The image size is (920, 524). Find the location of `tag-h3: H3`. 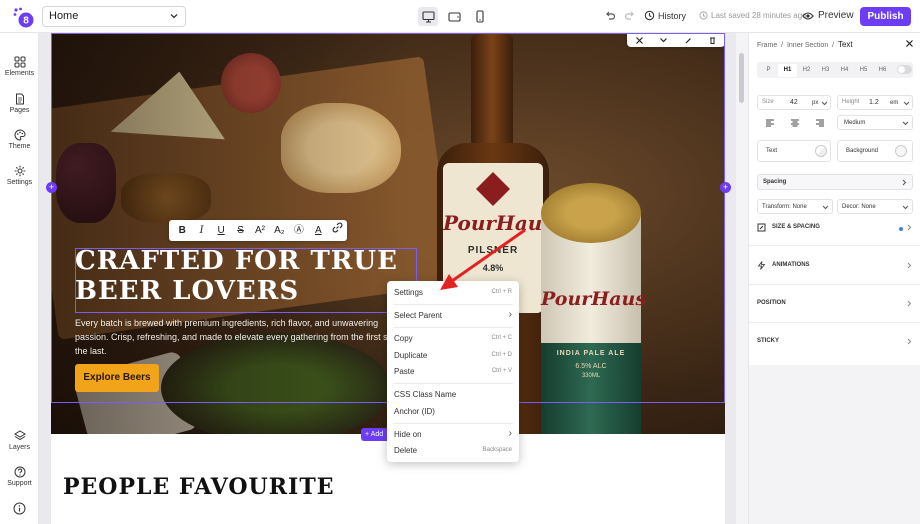

tag-h3: H3 is located at coordinates (825, 70).